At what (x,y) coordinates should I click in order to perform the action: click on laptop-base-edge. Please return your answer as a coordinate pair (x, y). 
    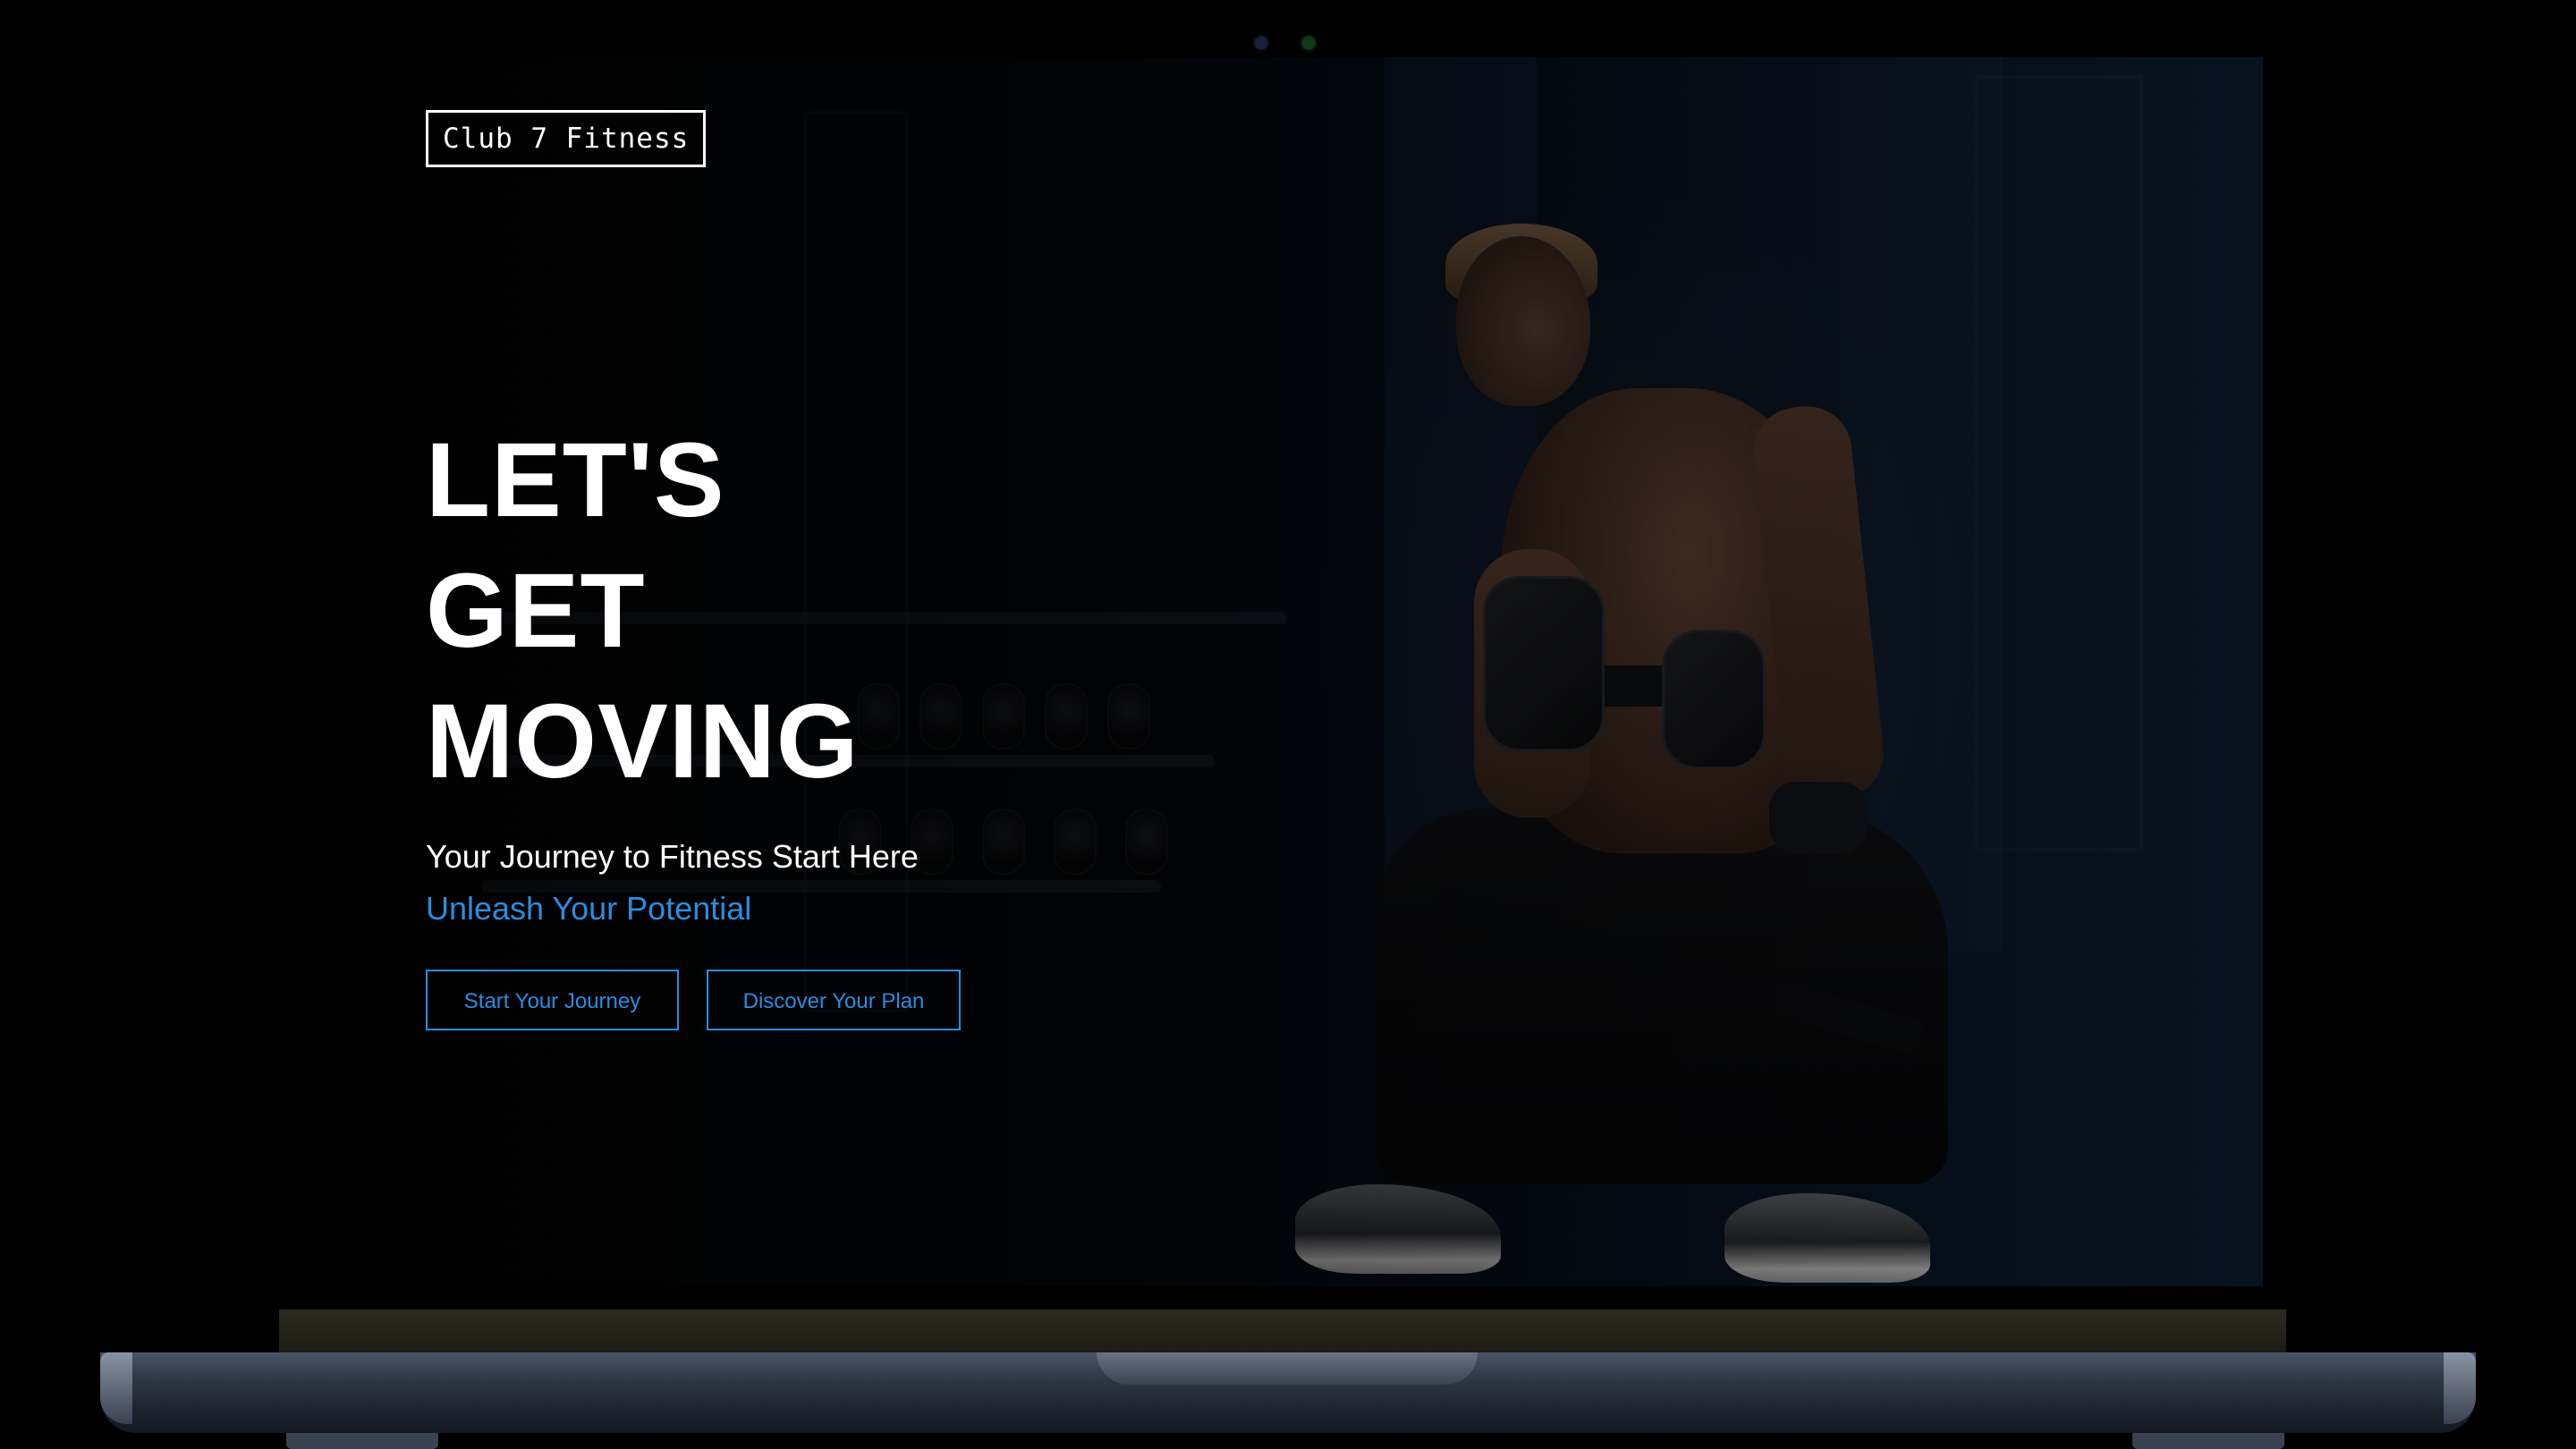
    Looking at the image, I should click on (116, 1388).